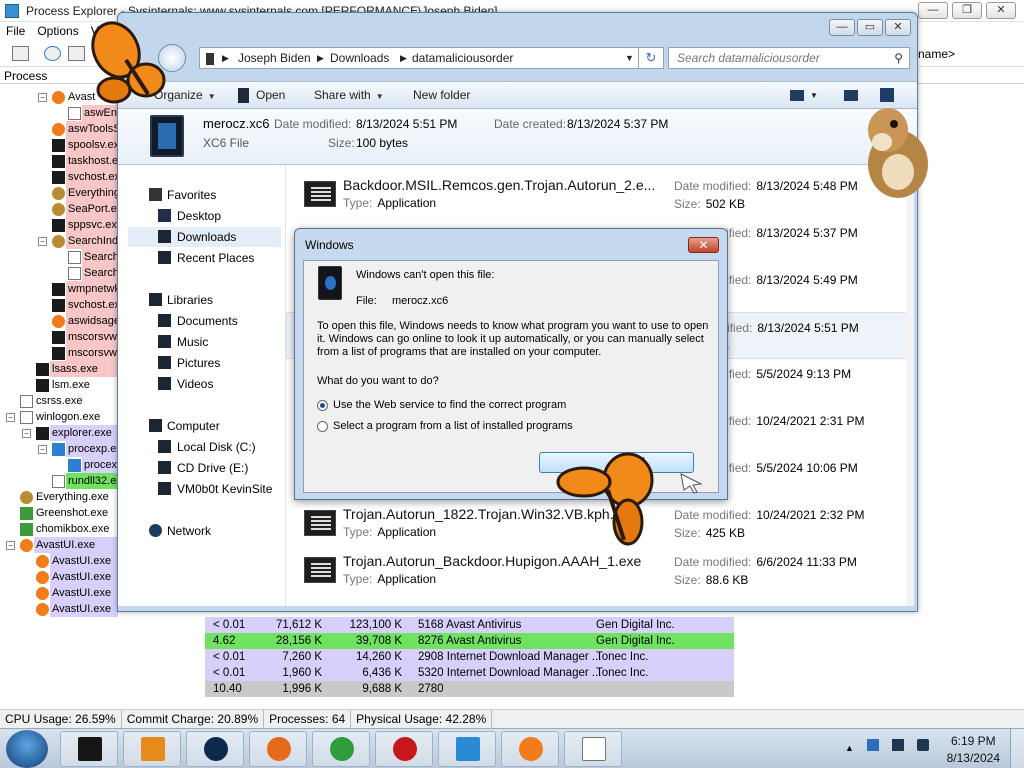 This screenshot has width=1024, height=768. What do you see at coordinates (59, 369) in the screenshot?
I see `process-row: lsass.exe` at bounding box center [59, 369].